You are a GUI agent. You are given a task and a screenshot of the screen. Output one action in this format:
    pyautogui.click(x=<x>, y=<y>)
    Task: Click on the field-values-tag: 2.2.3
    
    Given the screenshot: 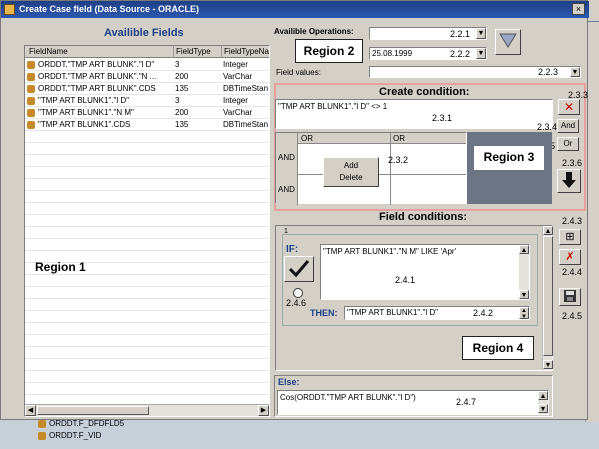 What is the action you would take?
    pyautogui.click(x=548, y=72)
    